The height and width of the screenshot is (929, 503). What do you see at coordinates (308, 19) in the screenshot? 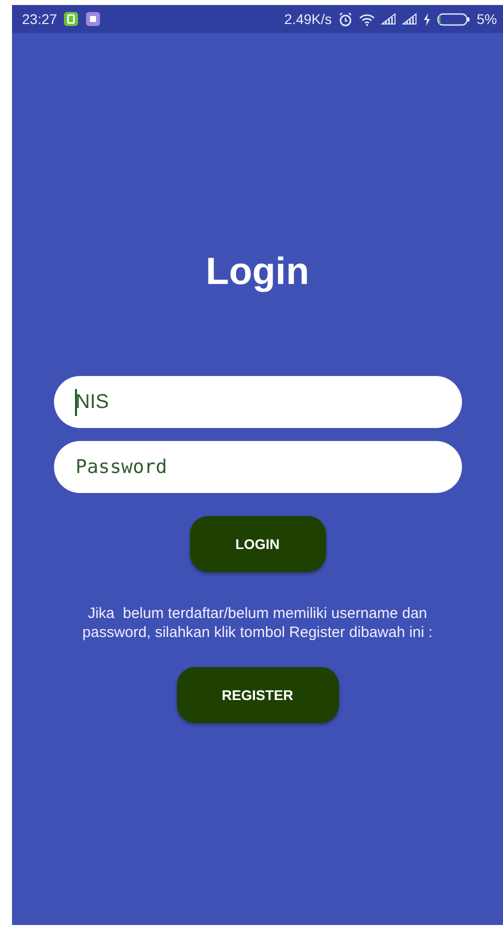
I see `network-speed: 2.49K/s` at bounding box center [308, 19].